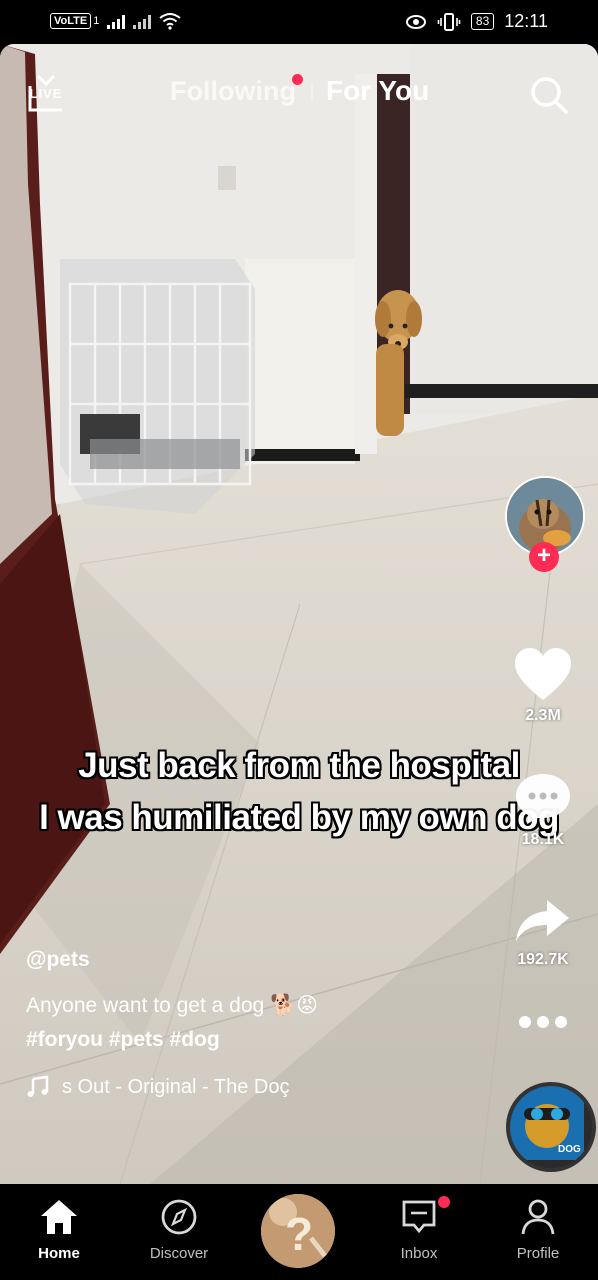 The width and height of the screenshot is (598, 1280). What do you see at coordinates (549, 95) in the screenshot?
I see `search-icon` at bounding box center [549, 95].